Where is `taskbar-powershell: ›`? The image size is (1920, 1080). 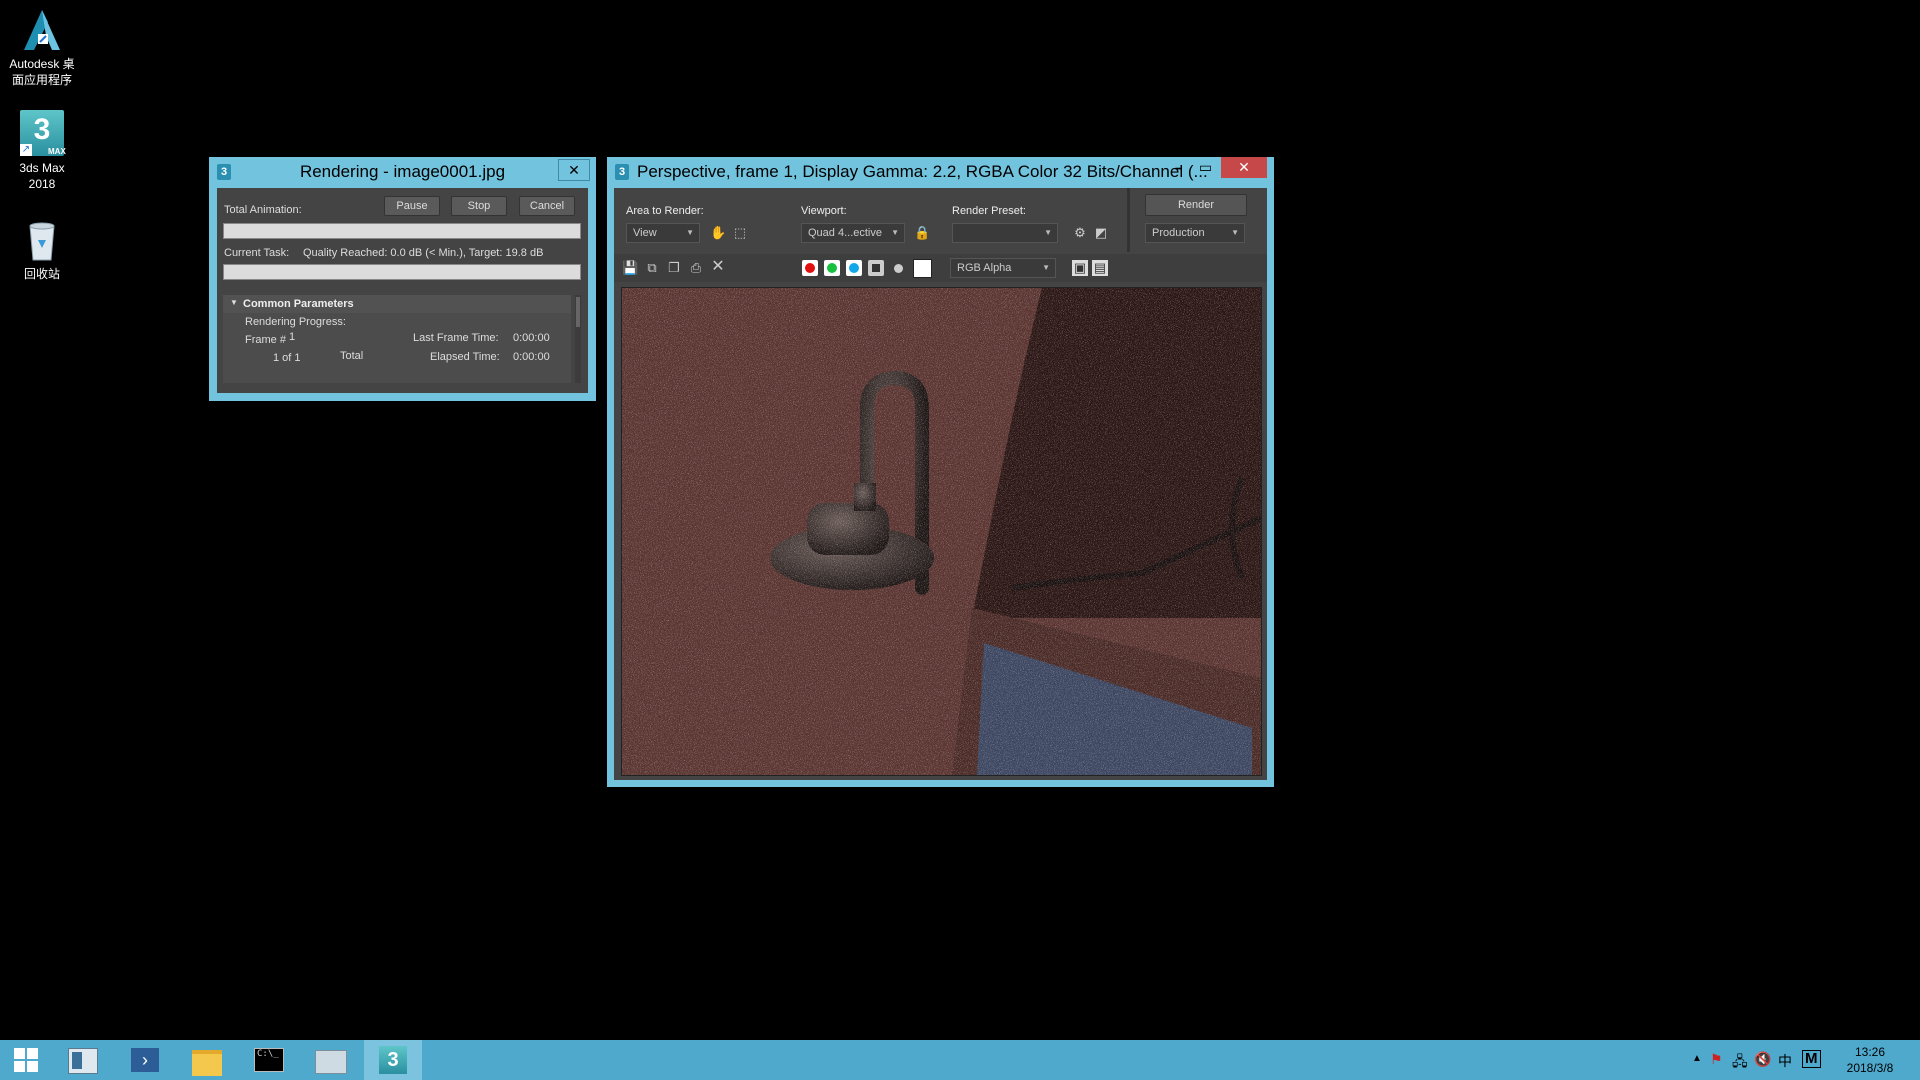 taskbar-powershell: › is located at coordinates (145, 1060).